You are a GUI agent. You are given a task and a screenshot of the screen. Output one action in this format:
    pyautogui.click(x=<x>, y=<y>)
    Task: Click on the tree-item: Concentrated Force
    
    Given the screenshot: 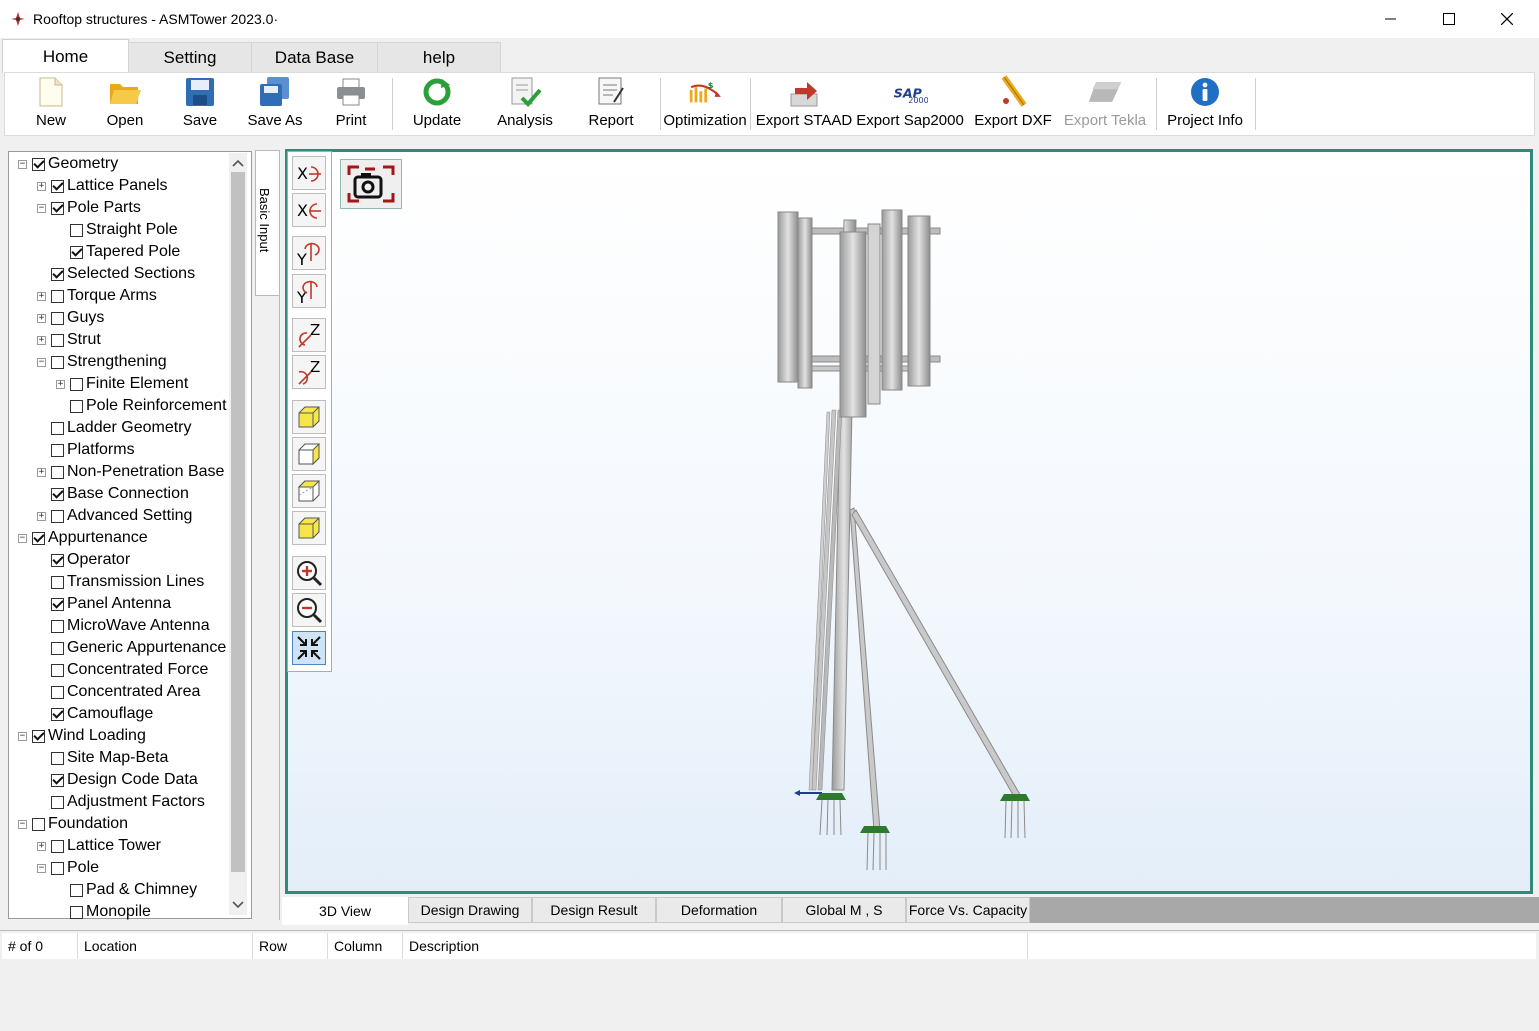 What is the action you would take?
    pyautogui.click(x=129, y=670)
    